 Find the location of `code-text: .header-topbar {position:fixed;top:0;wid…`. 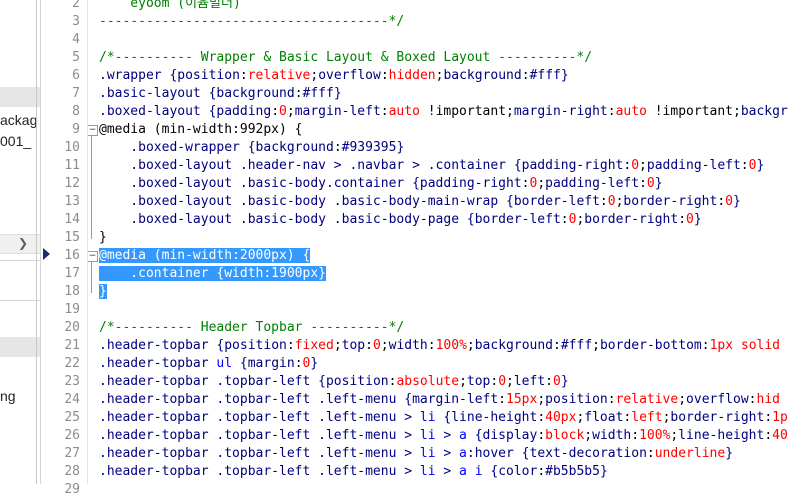

code-text: .header-topbar {position:fixed;top:0;wid… is located at coordinates (439, 346).